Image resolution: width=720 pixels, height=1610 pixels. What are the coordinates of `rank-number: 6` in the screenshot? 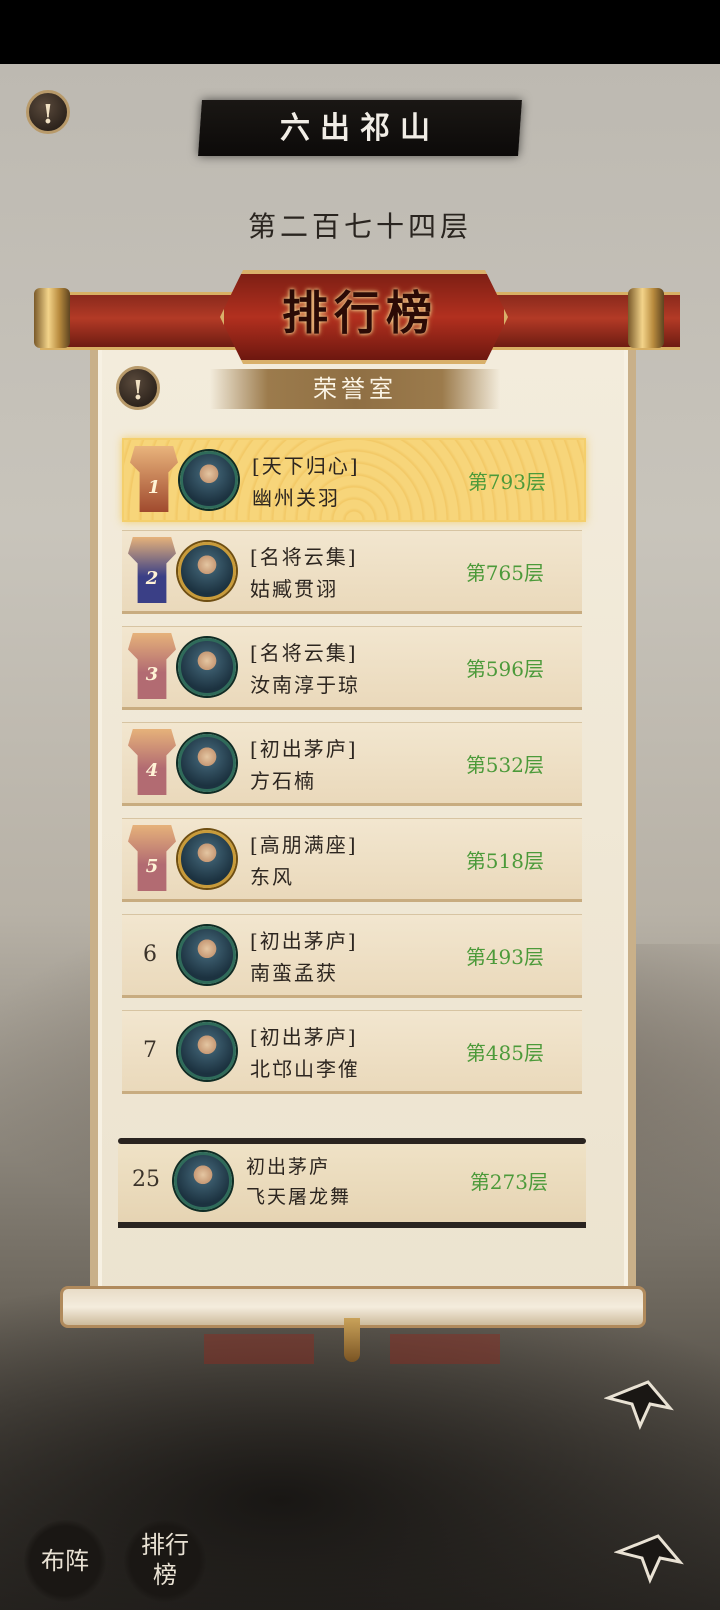 It's located at (150, 954).